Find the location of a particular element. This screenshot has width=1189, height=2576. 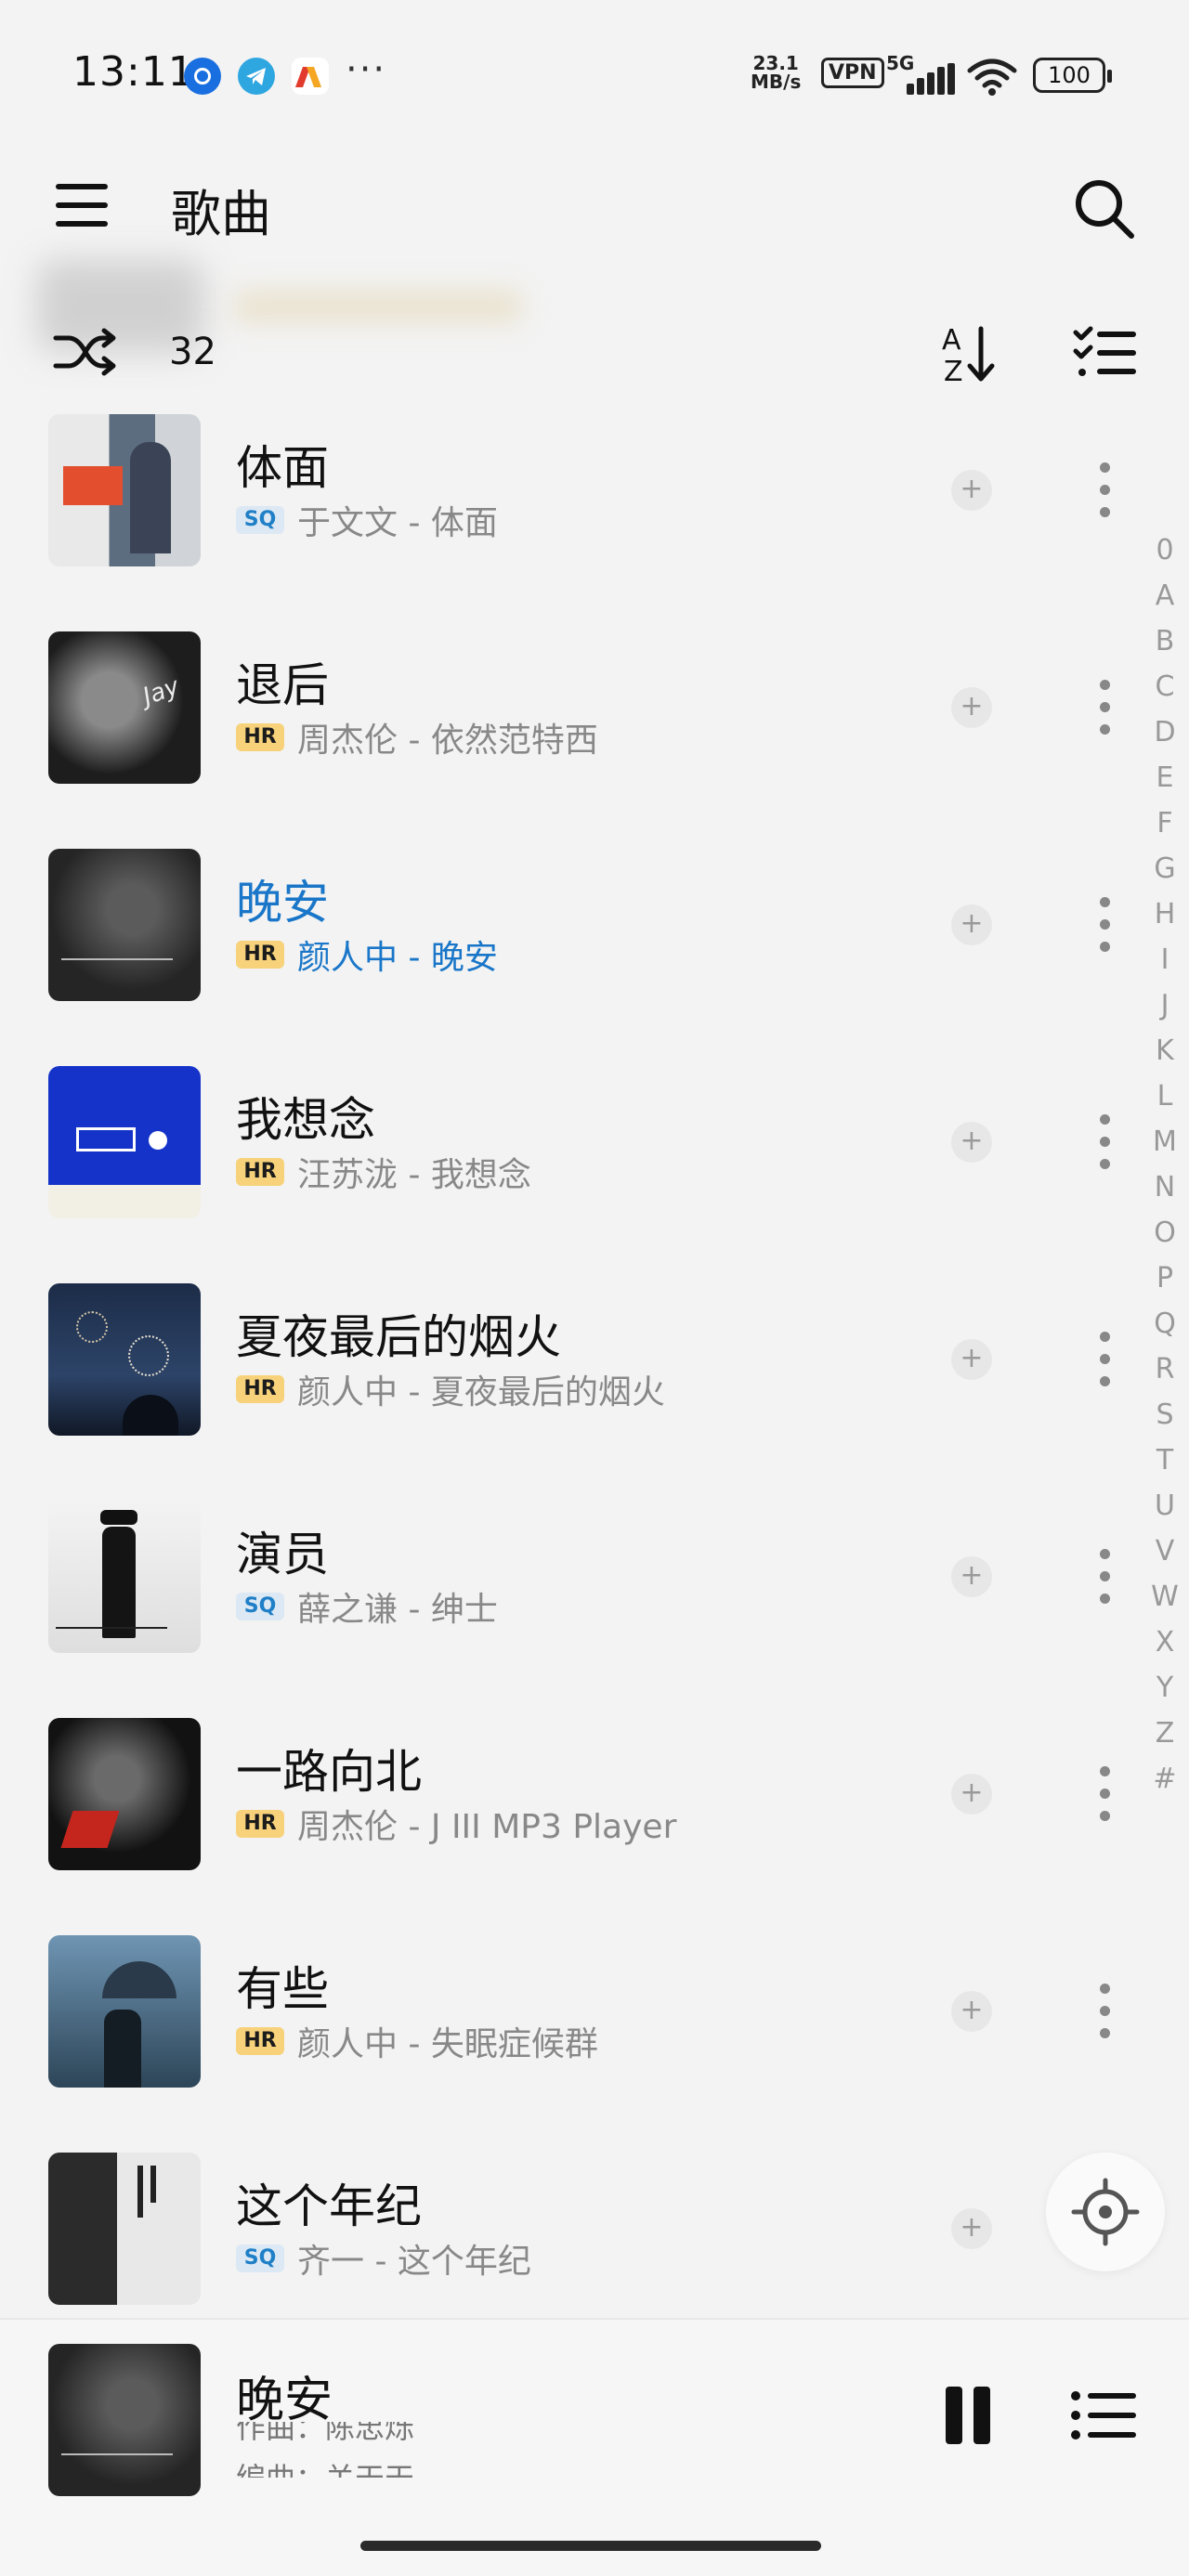

battery-indicator: 100 is located at coordinates (1072, 75).